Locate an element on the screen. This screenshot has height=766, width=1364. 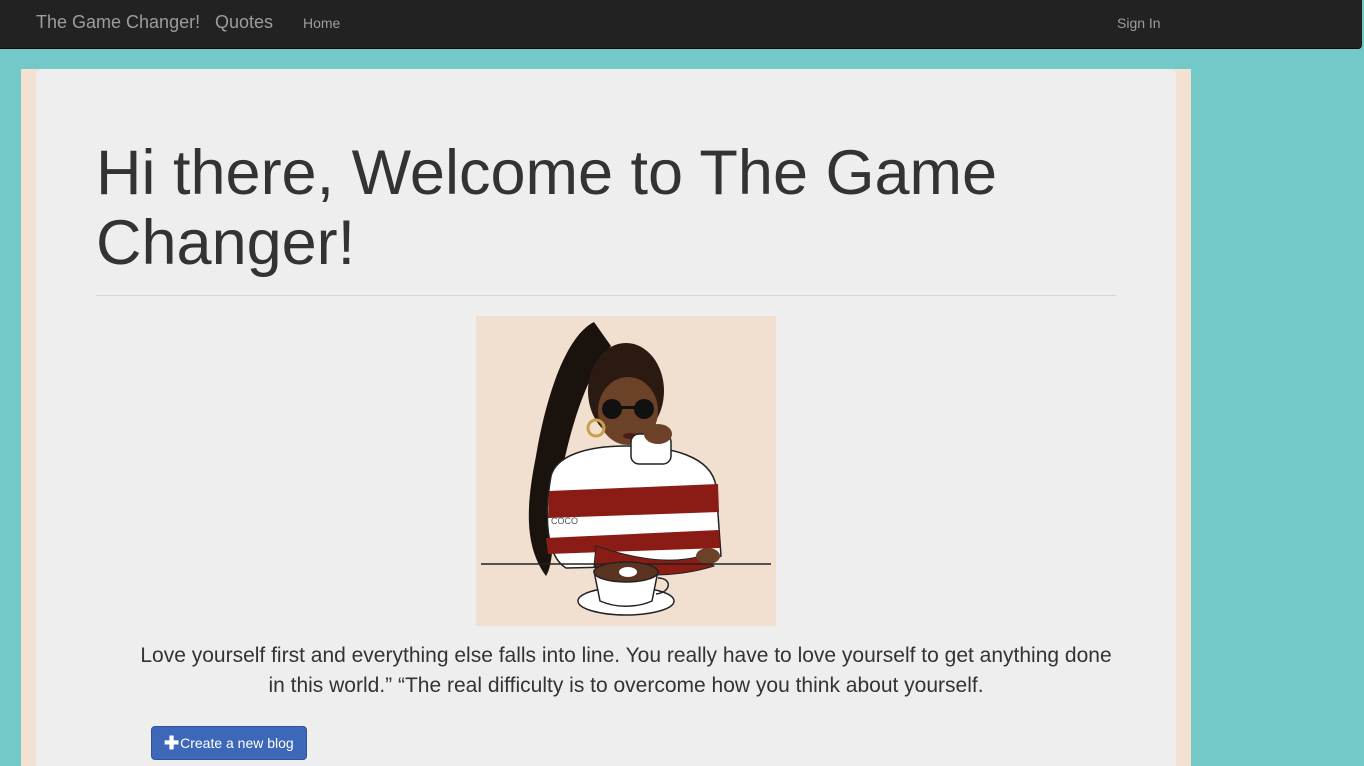
quotes-link: Quotes is located at coordinates (244, 22).